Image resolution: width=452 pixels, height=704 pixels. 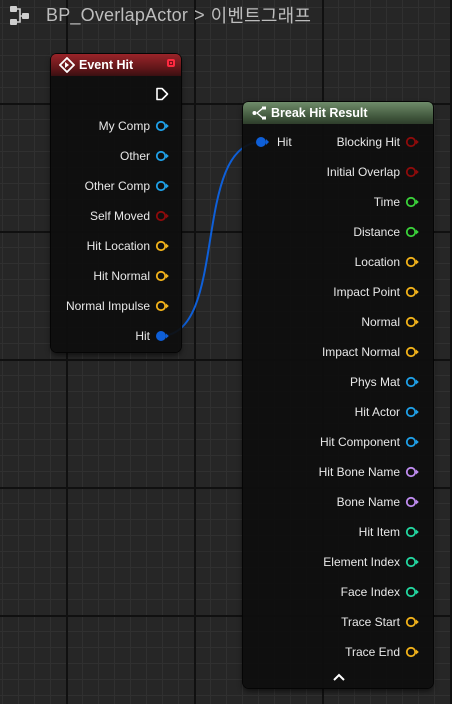 What do you see at coordinates (370, 622) in the screenshot?
I see `break-hit-output-label: Trace Start` at bounding box center [370, 622].